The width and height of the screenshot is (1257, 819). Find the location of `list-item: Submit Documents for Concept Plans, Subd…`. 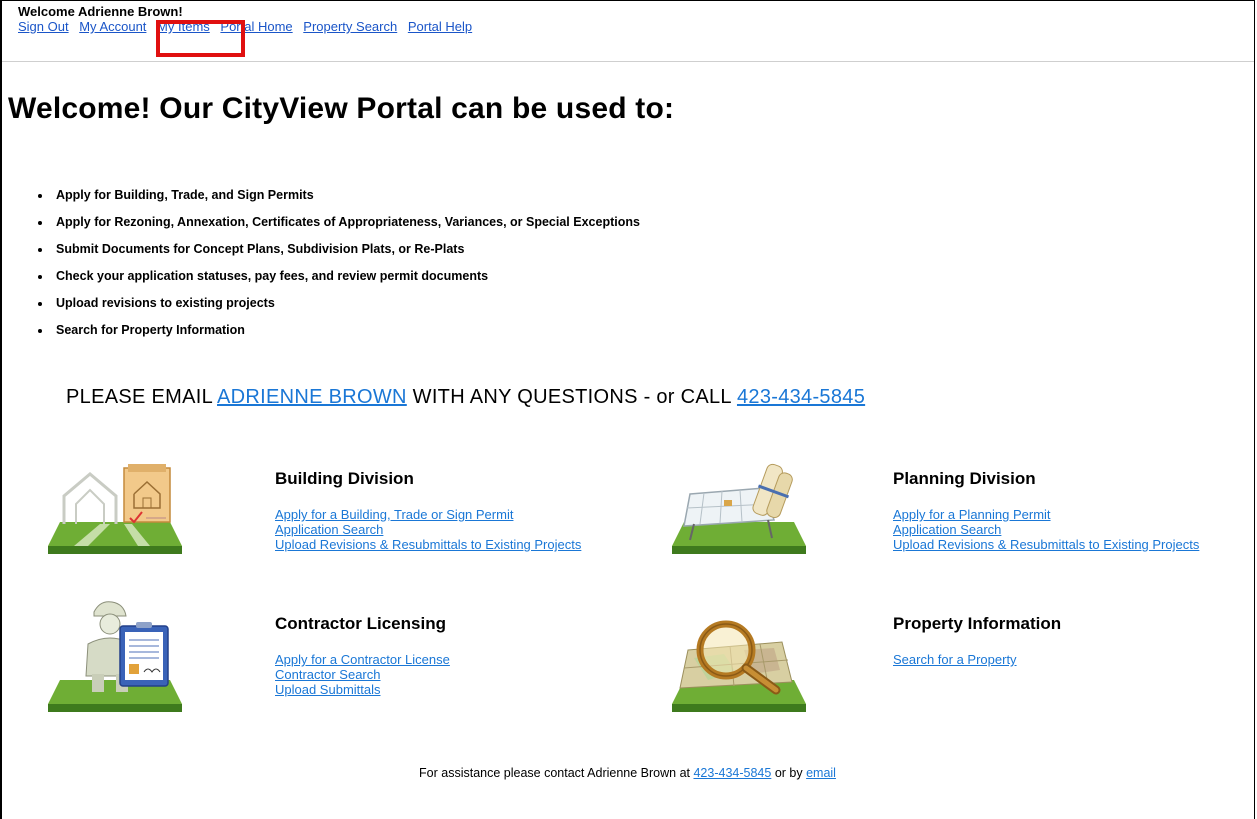

list-item: Submit Documents for Concept Plans, Subd… is located at coordinates (346, 249).